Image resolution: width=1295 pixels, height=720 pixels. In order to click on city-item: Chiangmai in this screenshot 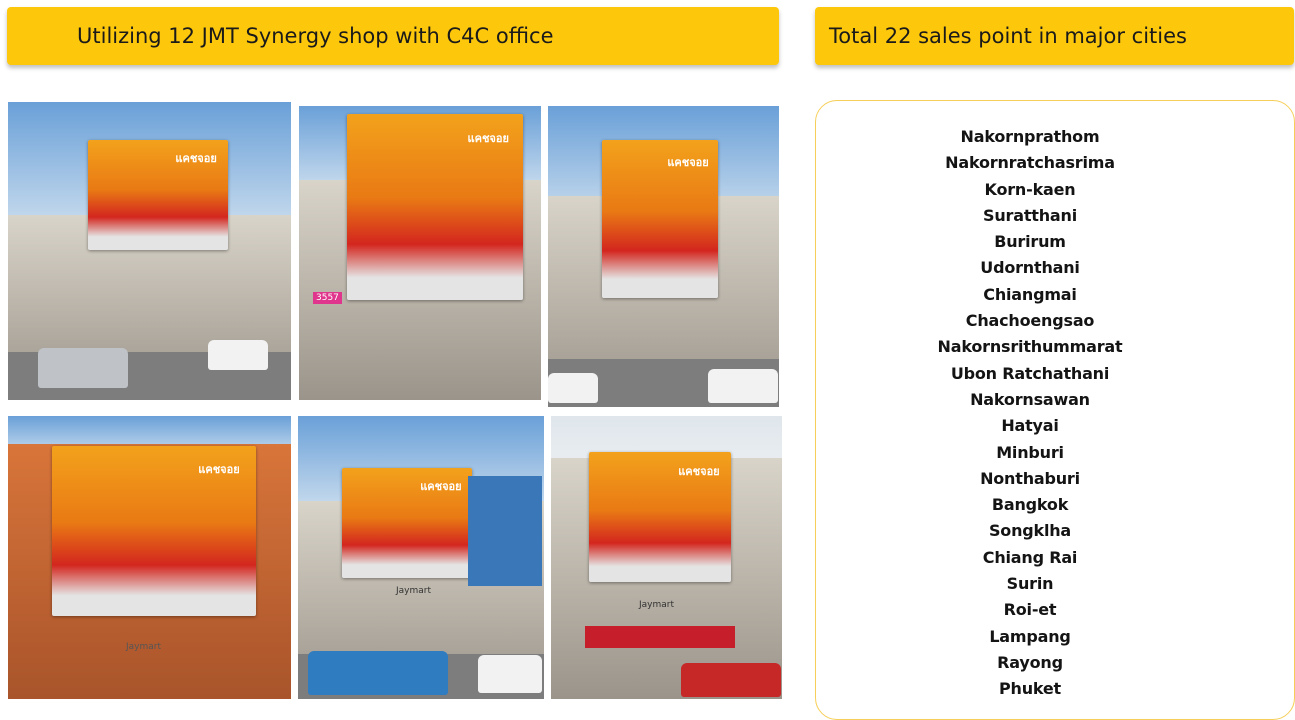, I will do `click(1030, 294)`.